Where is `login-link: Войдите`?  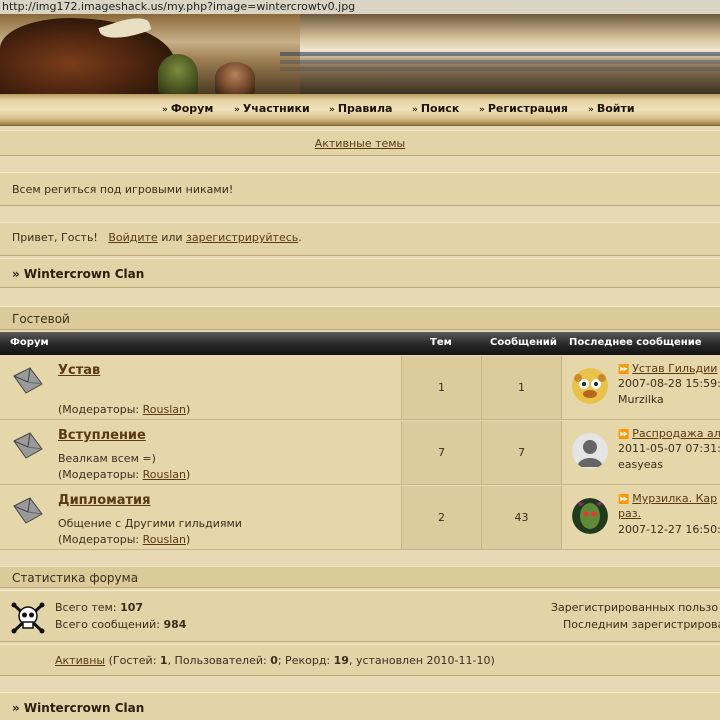 login-link: Войдите is located at coordinates (132, 237).